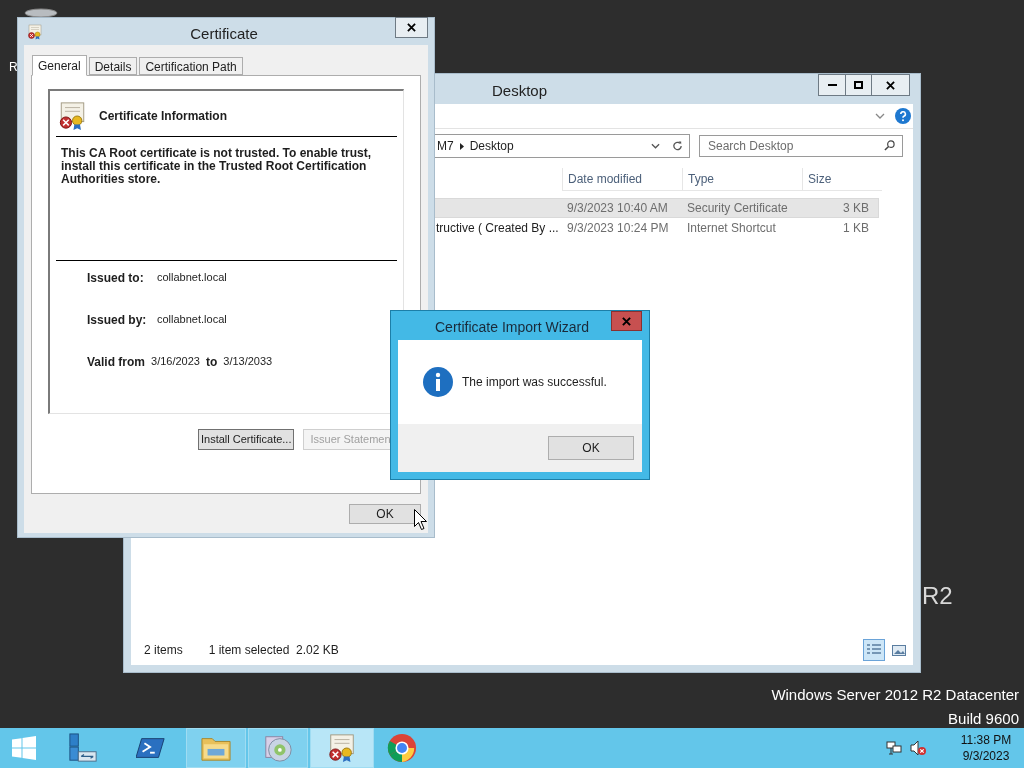 Image resolution: width=1024 pixels, height=768 pixels. I want to click on clock: 11:38 PM 9/3/2023, so click(986, 748).